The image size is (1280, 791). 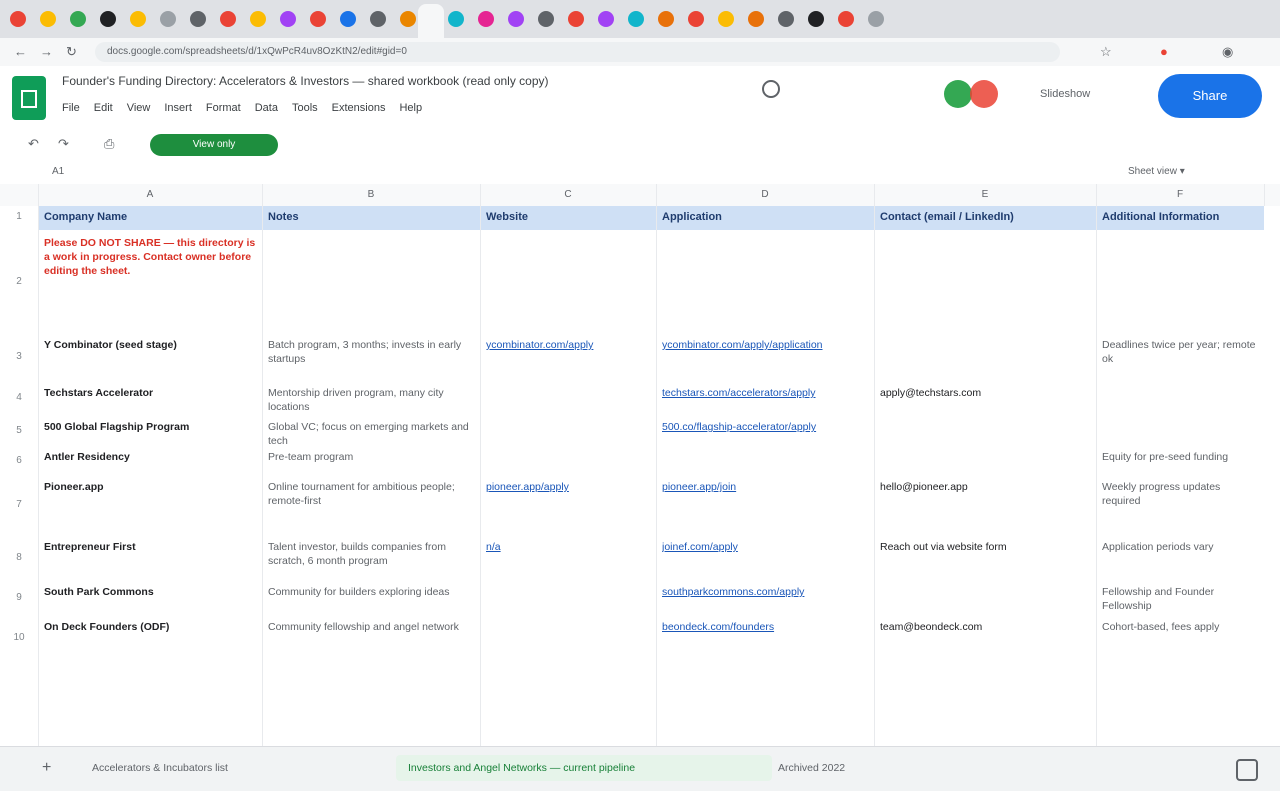 I want to click on print-icon: ⎙, so click(x=109, y=144).